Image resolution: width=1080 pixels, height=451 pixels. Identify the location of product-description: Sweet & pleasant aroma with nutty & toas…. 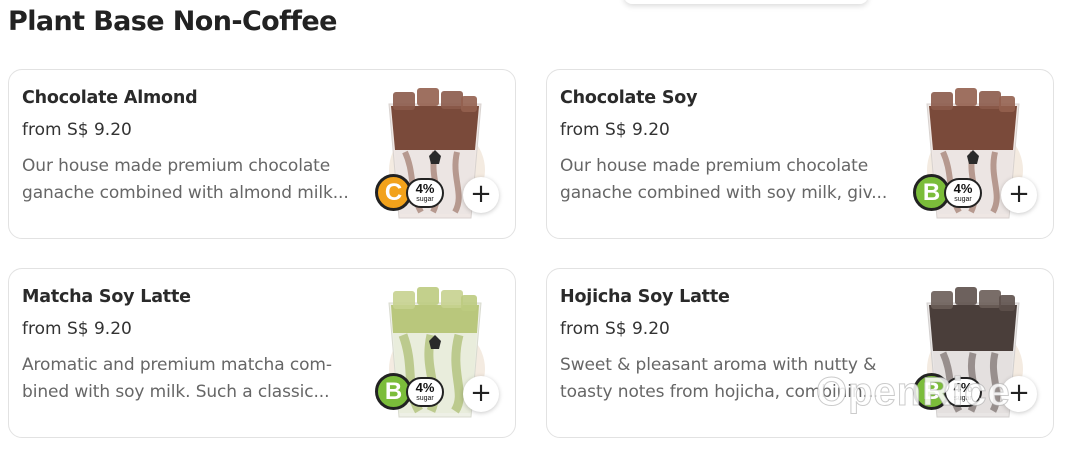
(725, 379).